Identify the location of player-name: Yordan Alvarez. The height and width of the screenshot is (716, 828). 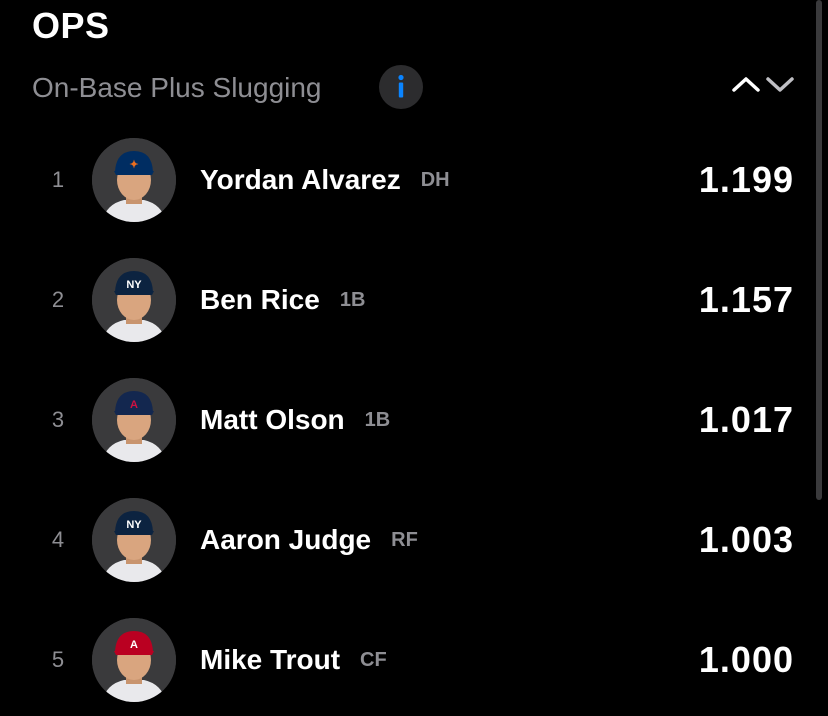
(300, 179).